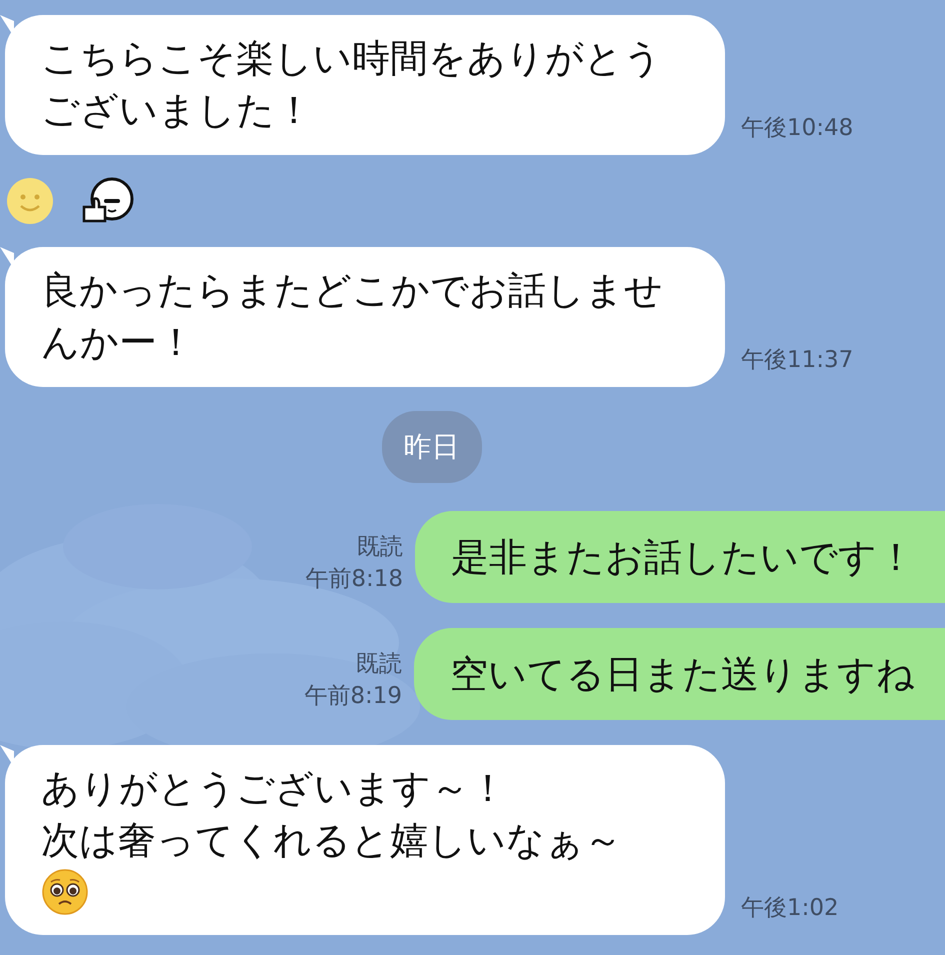 This screenshot has width=945, height=955. Describe the element at coordinates (797, 360) in the screenshot. I see `message-time: 午後11:37` at that location.